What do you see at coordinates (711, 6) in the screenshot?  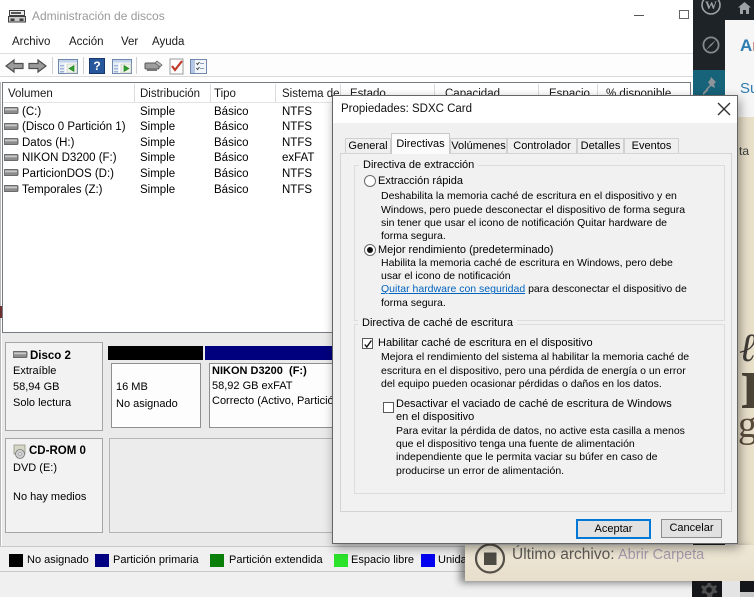 I see `svg-text: W` at bounding box center [711, 6].